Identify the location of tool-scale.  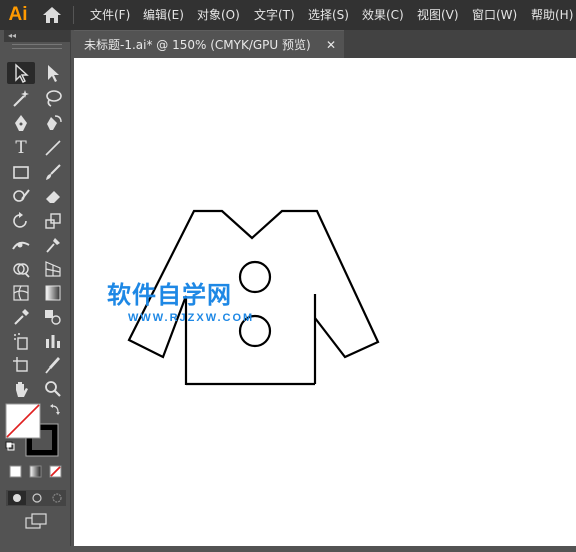
(53, 221).